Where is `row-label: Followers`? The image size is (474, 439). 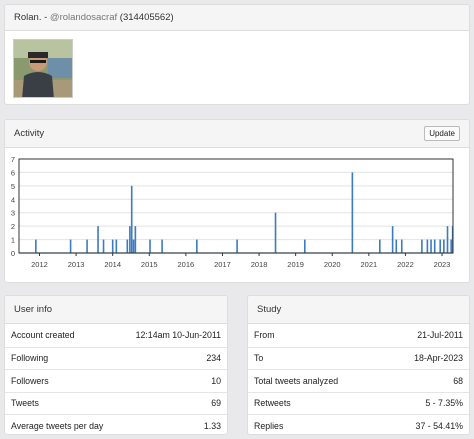 row-label: Followers is located at coordinates (30, 380).